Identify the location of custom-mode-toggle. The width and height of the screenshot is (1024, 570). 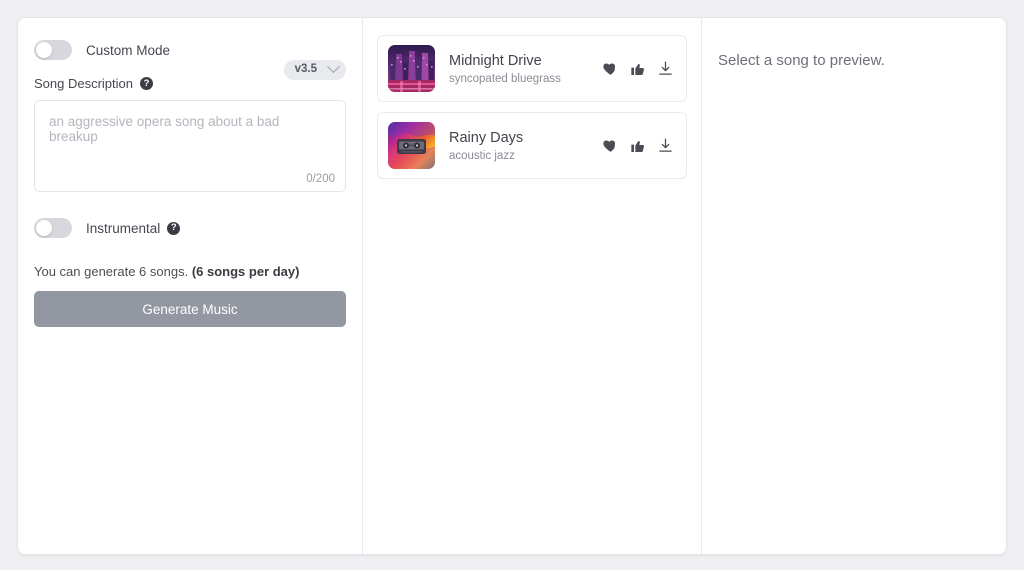
(53, 50).